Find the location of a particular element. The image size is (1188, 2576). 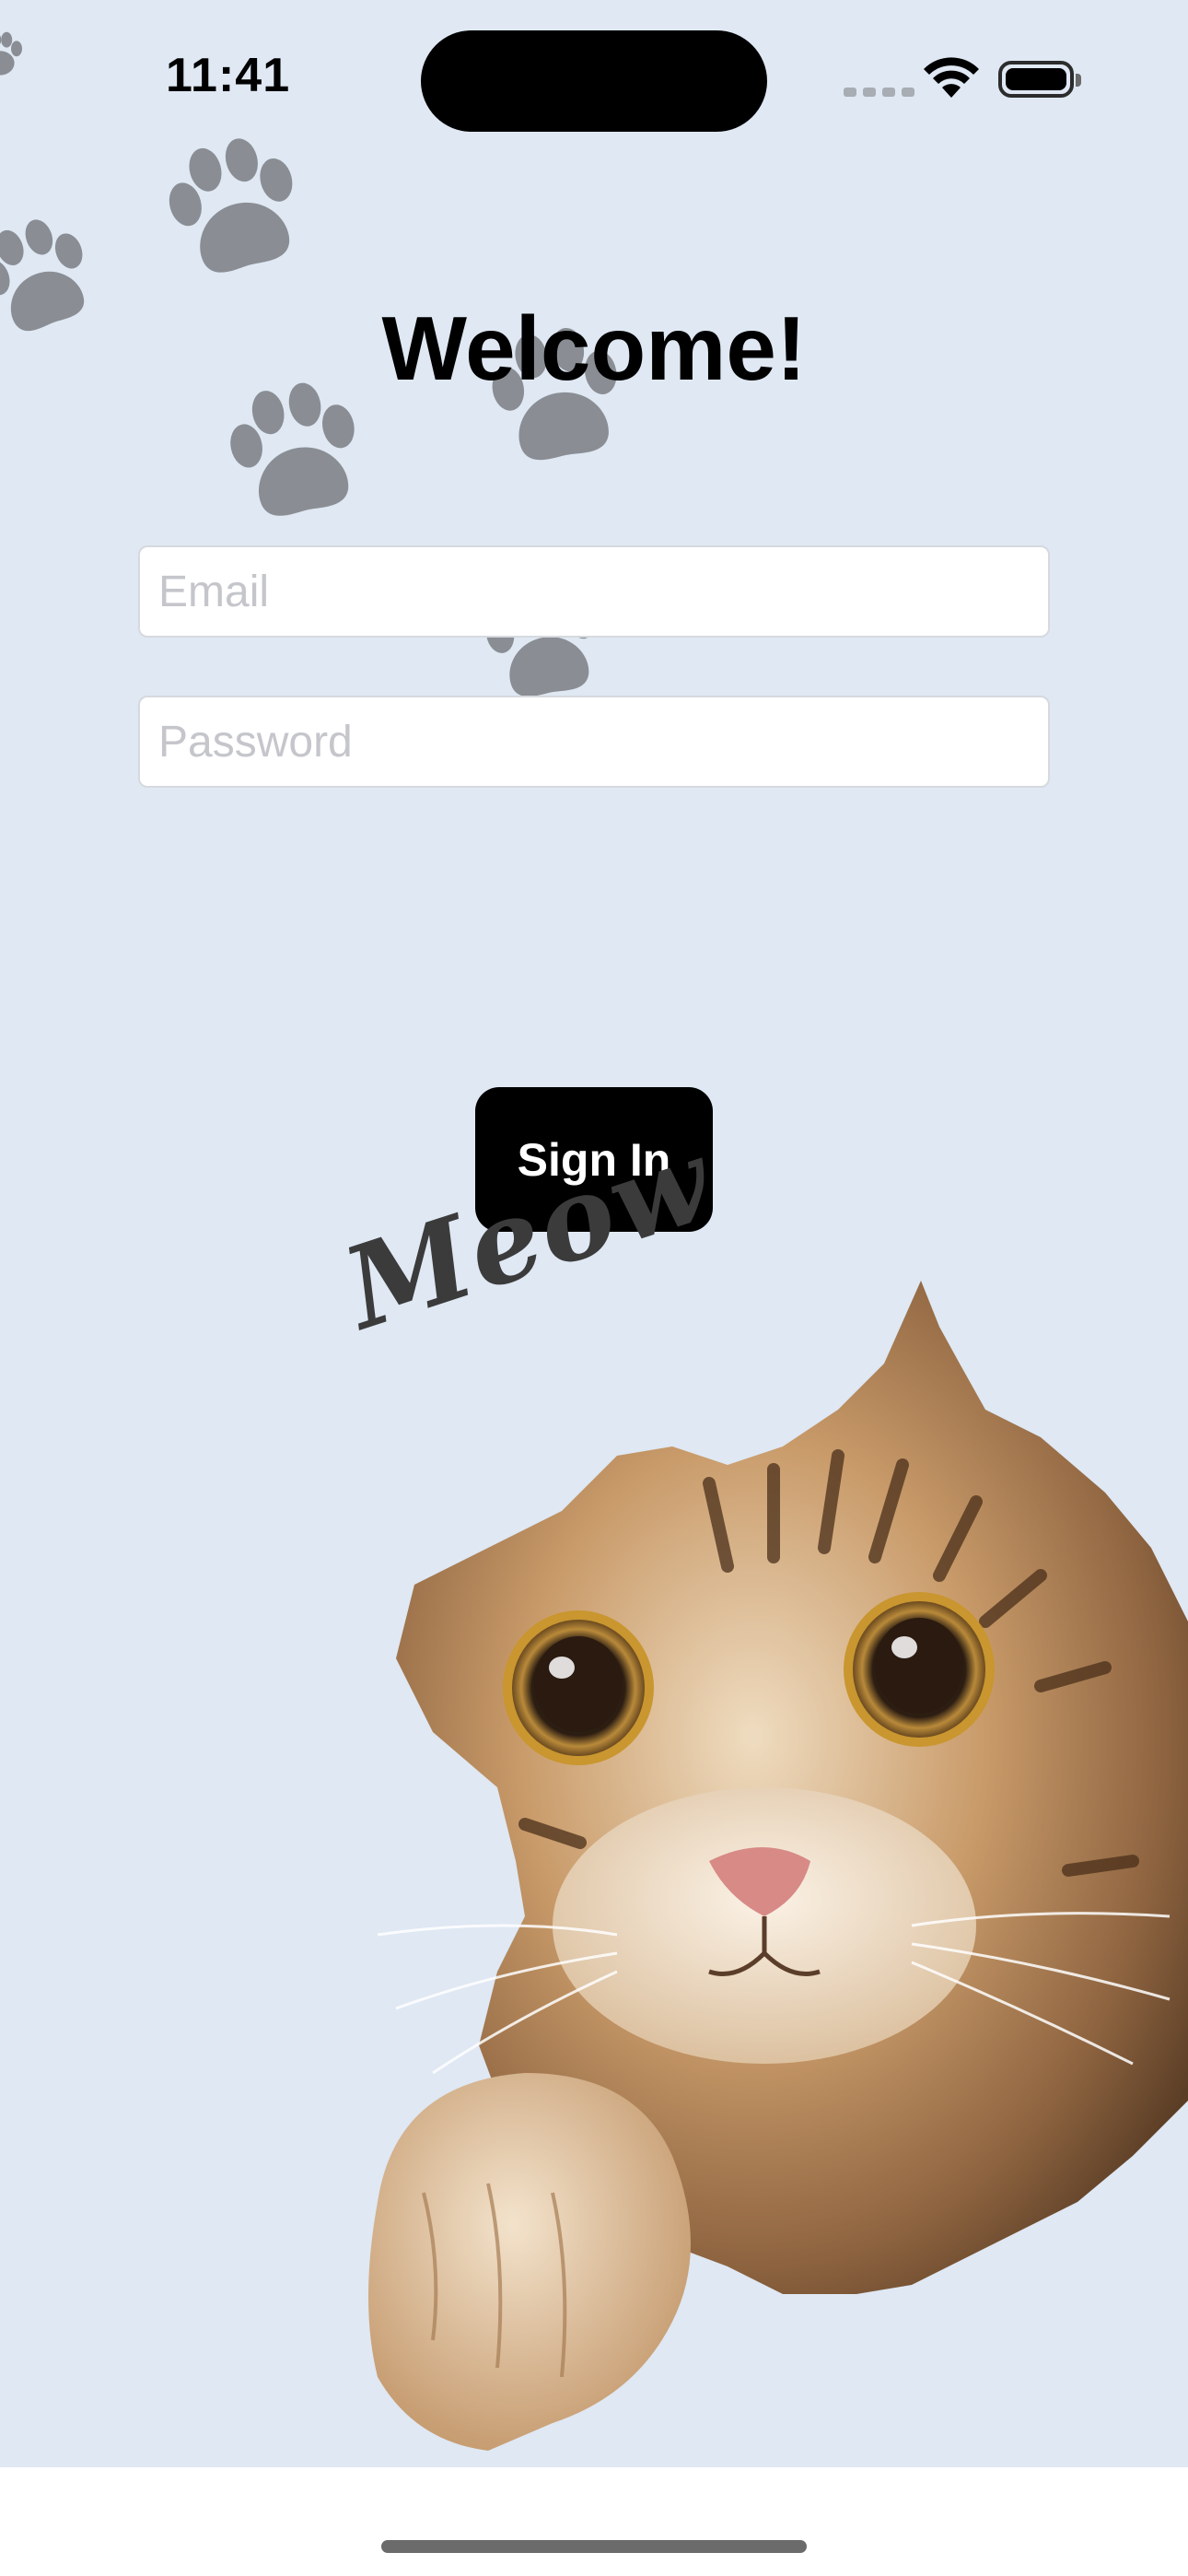

page-title: Welcome! is located at coordinates (594, 348).